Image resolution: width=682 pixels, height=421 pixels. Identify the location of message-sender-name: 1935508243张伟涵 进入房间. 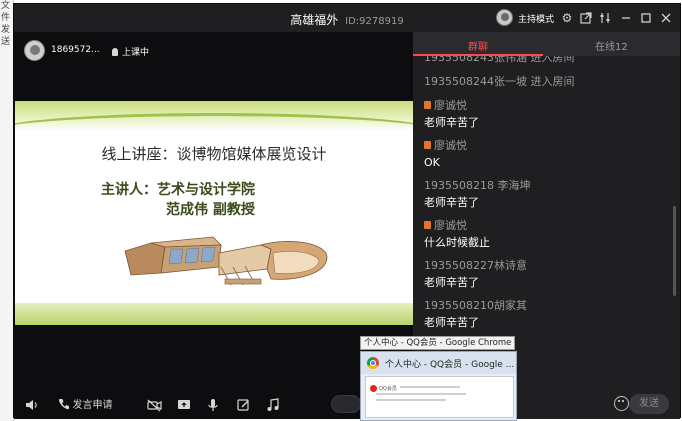
(499, 60).